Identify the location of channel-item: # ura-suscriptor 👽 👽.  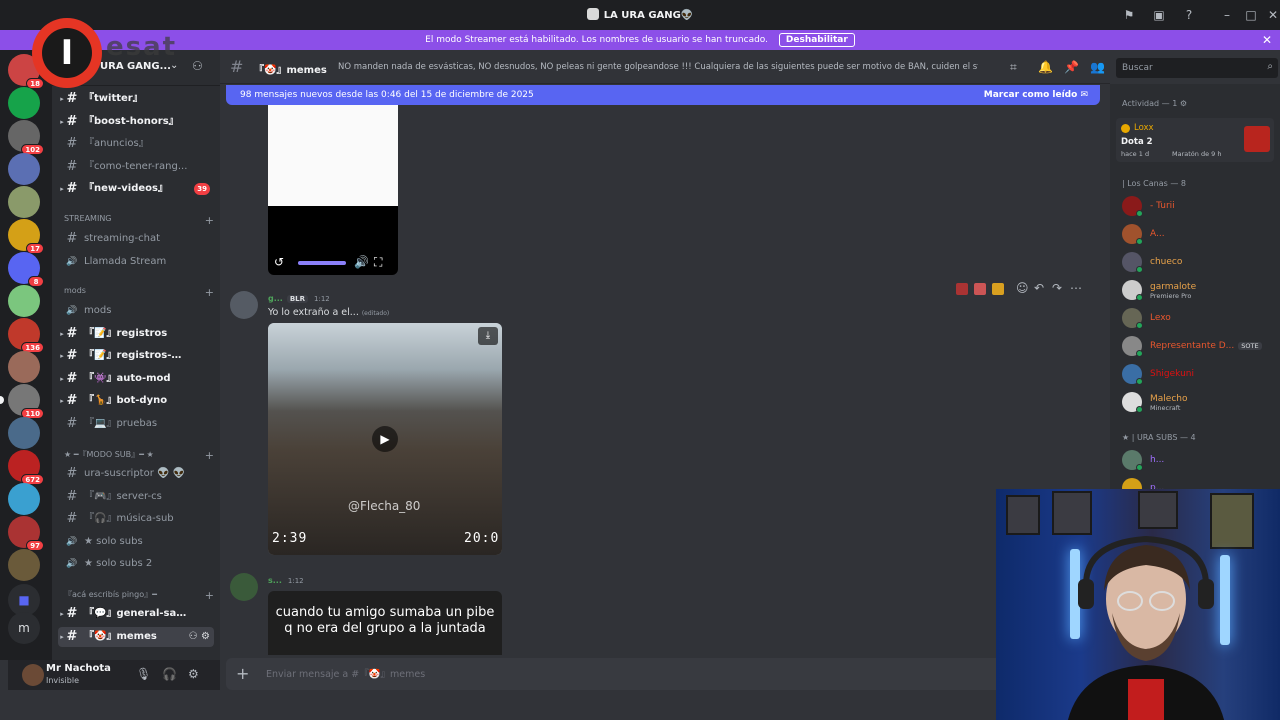
(136, 474).